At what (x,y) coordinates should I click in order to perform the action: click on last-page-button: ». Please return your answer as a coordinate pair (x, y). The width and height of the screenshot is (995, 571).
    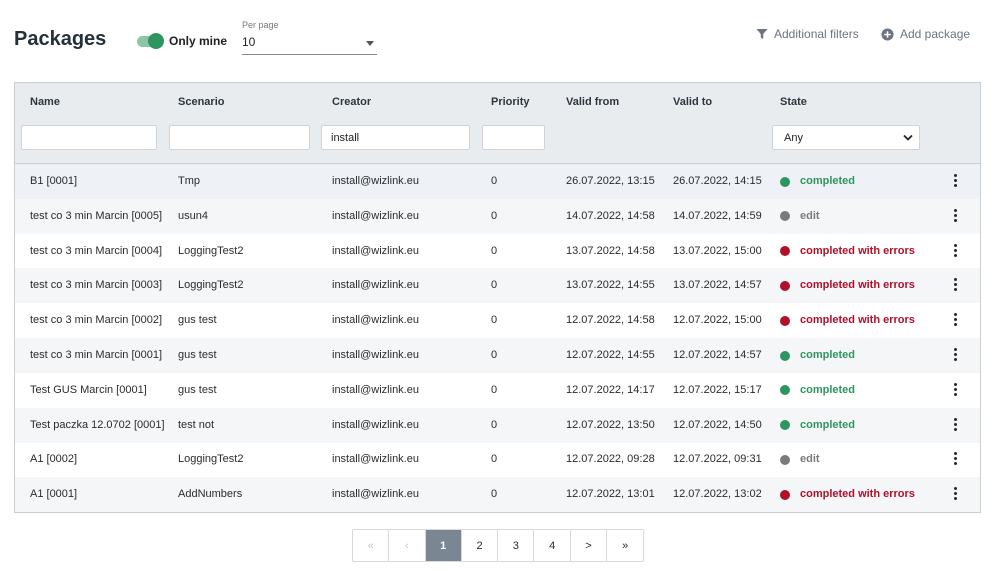
    Looking at the image, I should click on (625, 545).